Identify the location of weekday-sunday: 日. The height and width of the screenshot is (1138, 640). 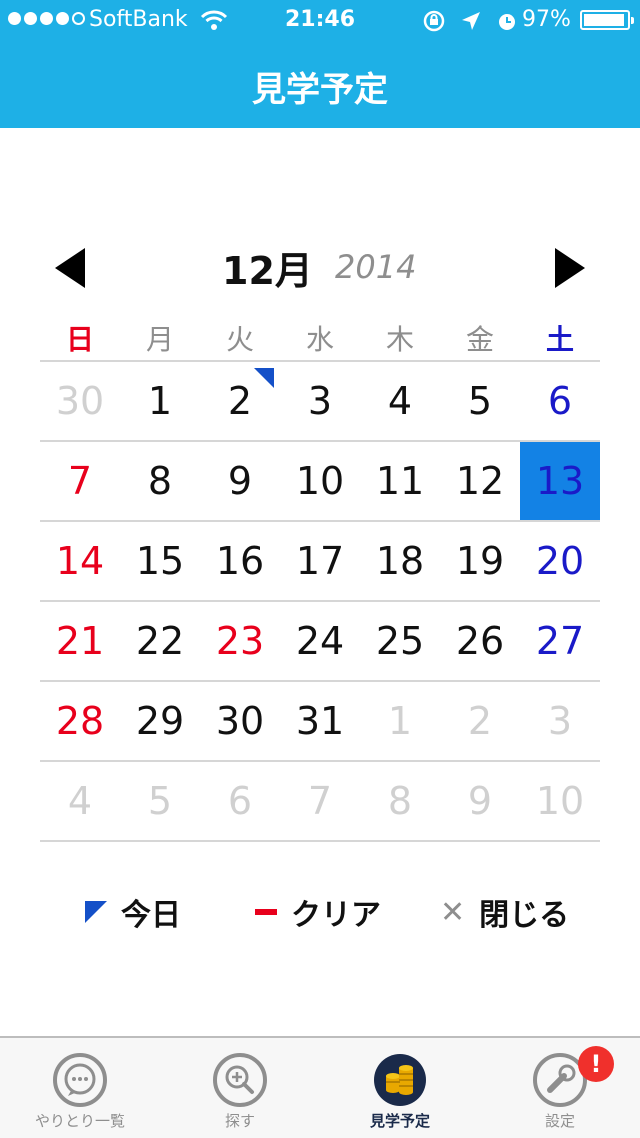
(79, 339).